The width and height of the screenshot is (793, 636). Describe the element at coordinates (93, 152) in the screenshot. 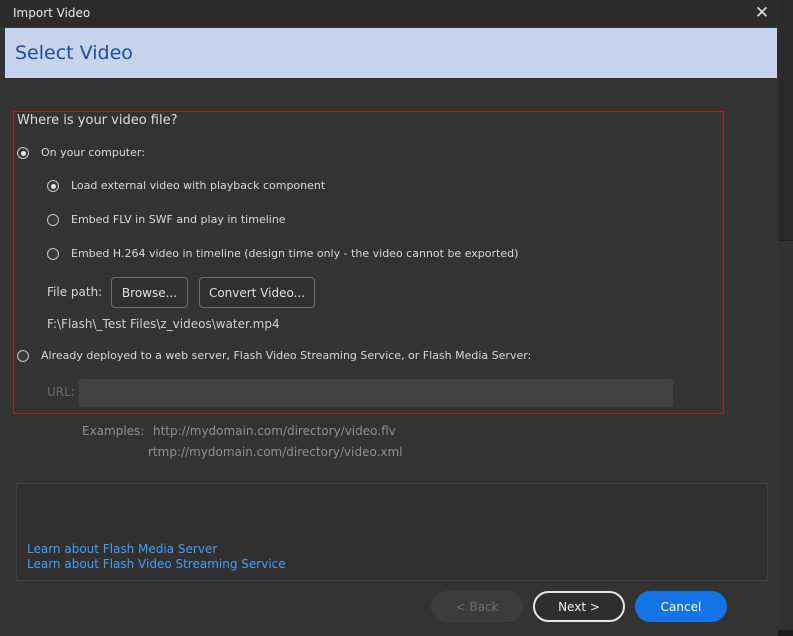

I see `on-computer-label: On your computer:` at that location.